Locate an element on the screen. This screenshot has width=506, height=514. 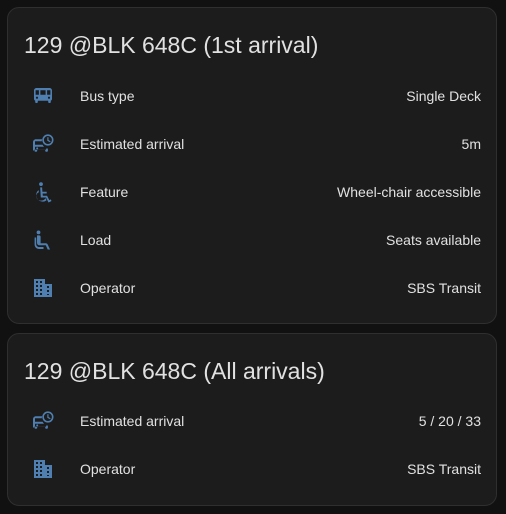
row-value: Wheel-chair accessible is located at coordinates (409, 192).